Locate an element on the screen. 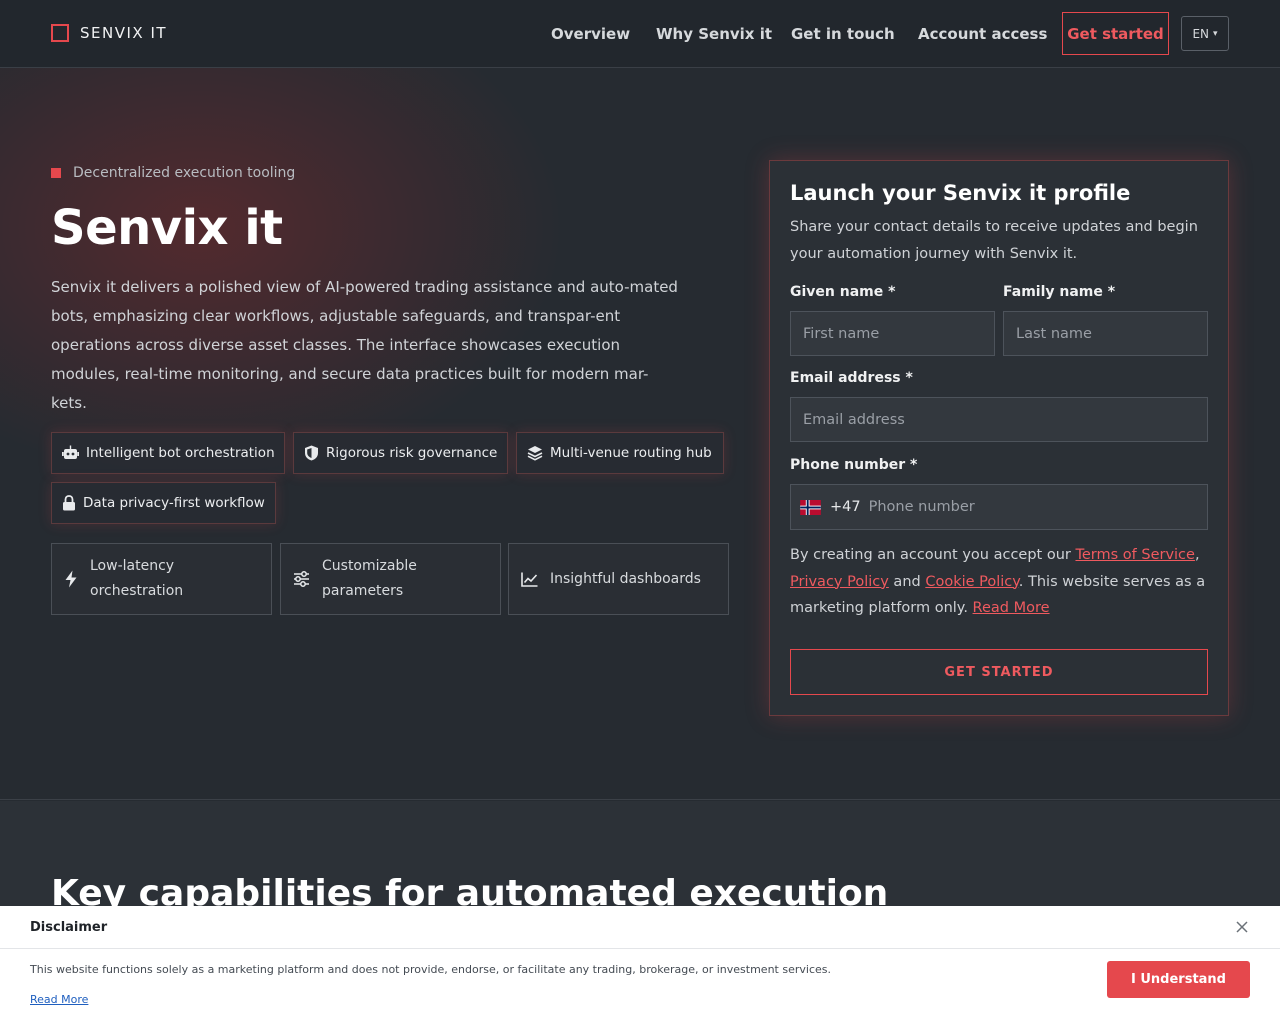 Image resolution: width=1280 pixels, height=1024 pixels. pill-risk-governance: Rigorous risk governance is located at coordinates (400, 453).